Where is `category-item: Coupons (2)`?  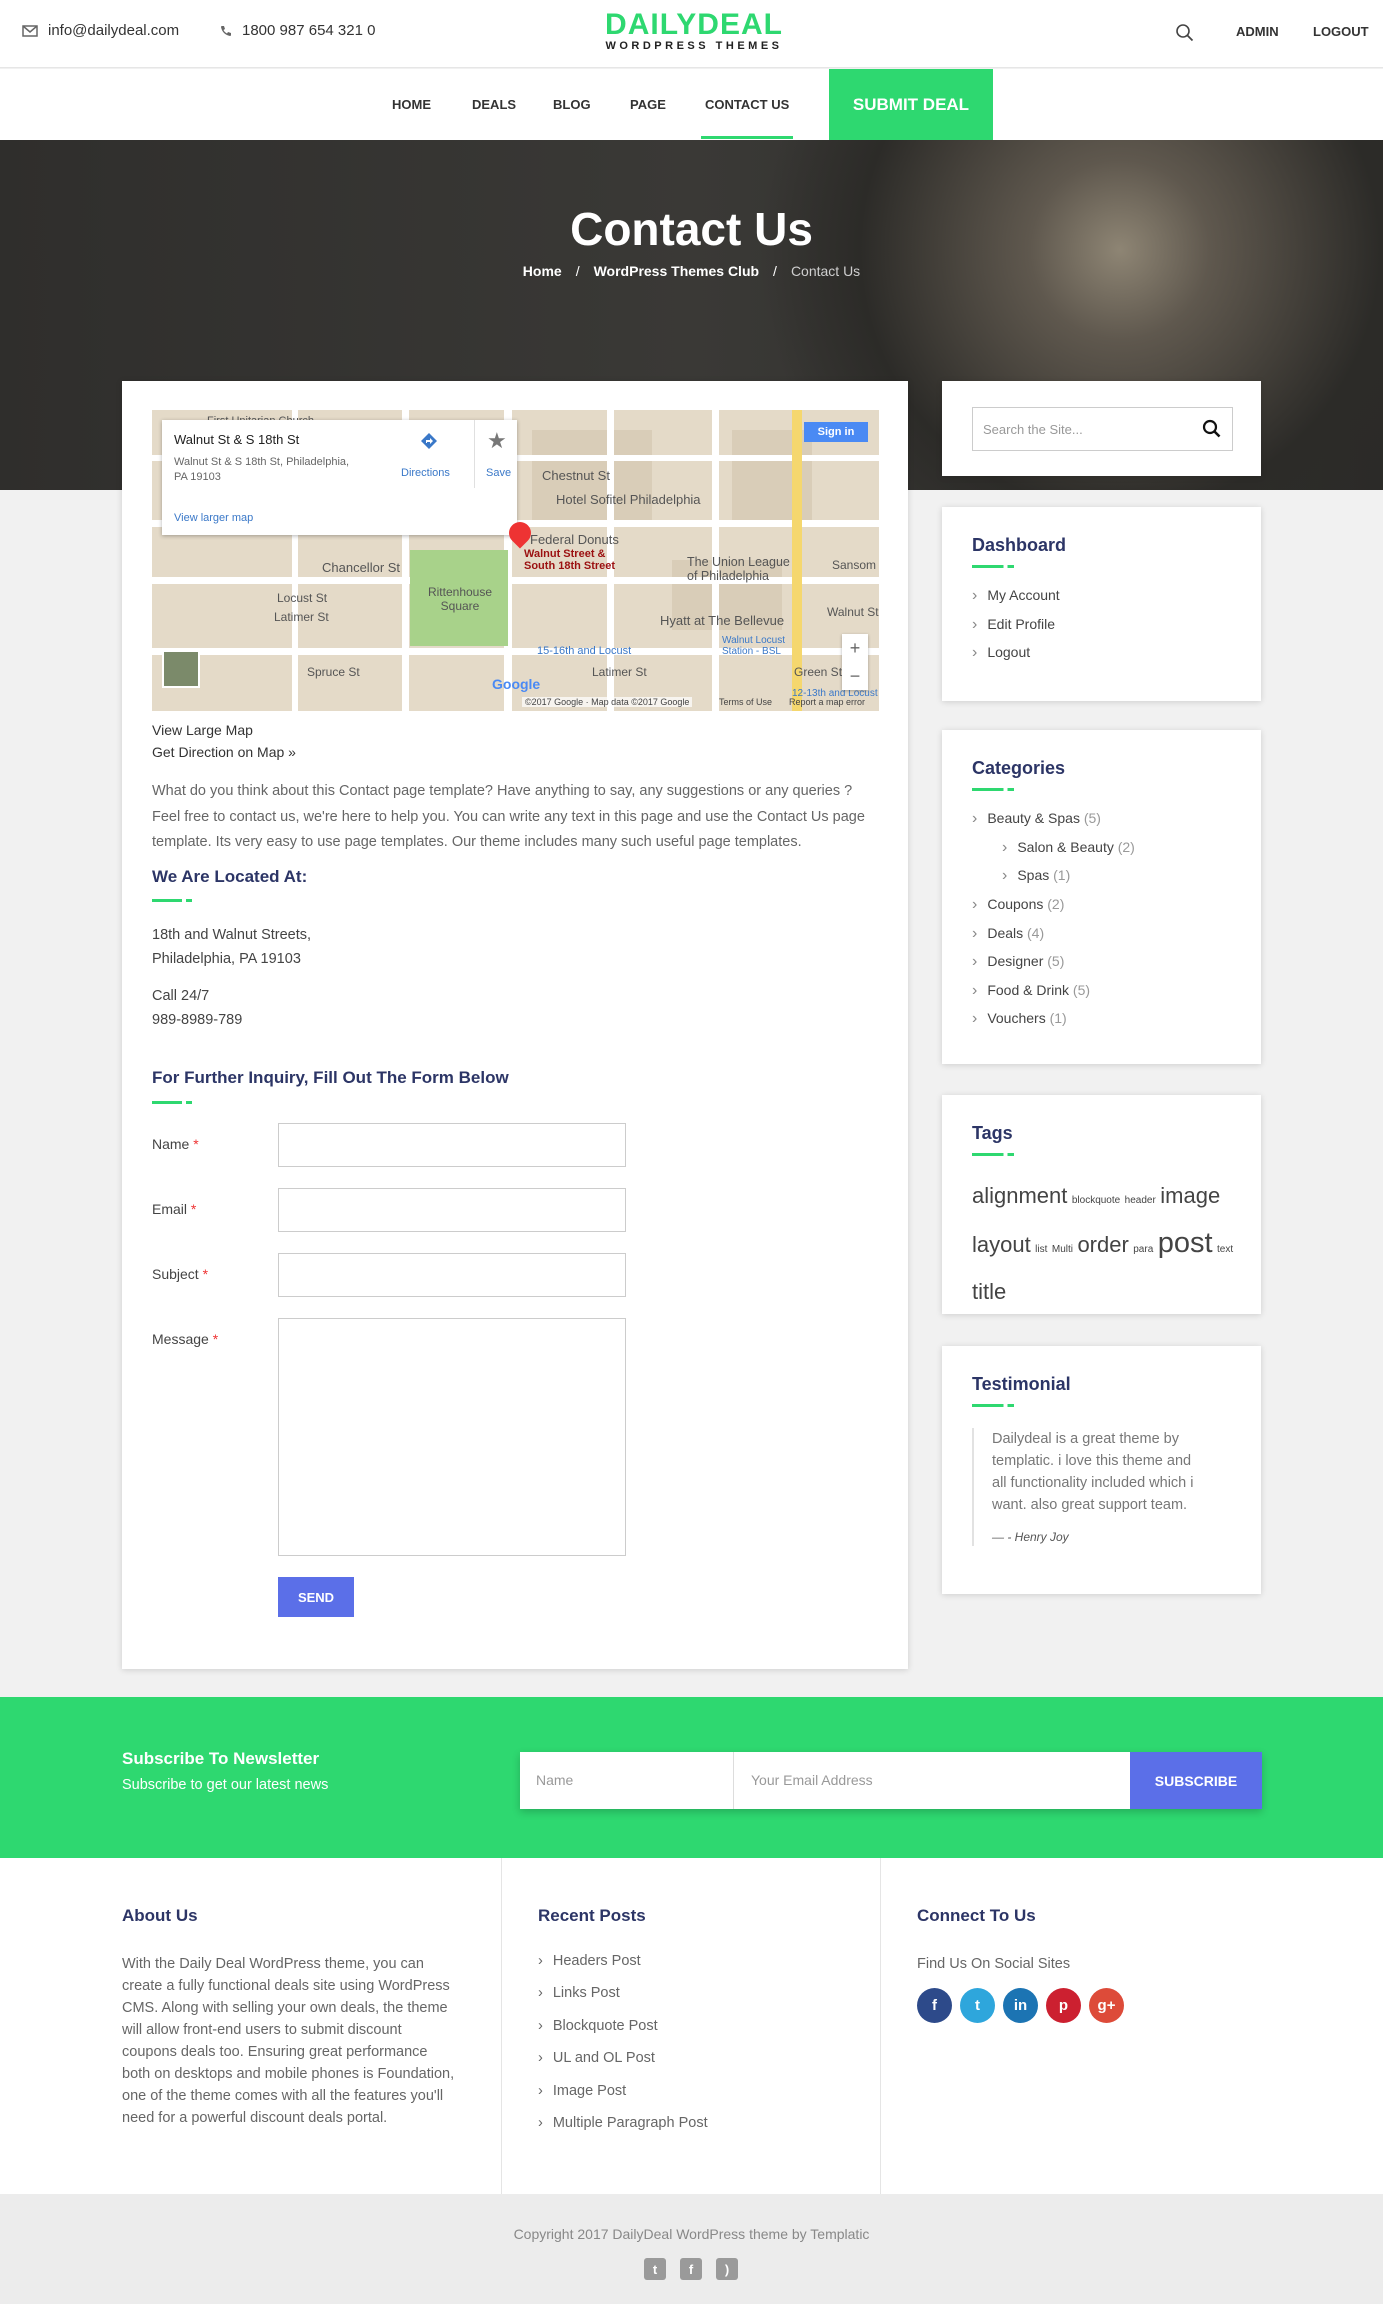
category-item: Coupons (2) is located at coordinates (1018, 905).